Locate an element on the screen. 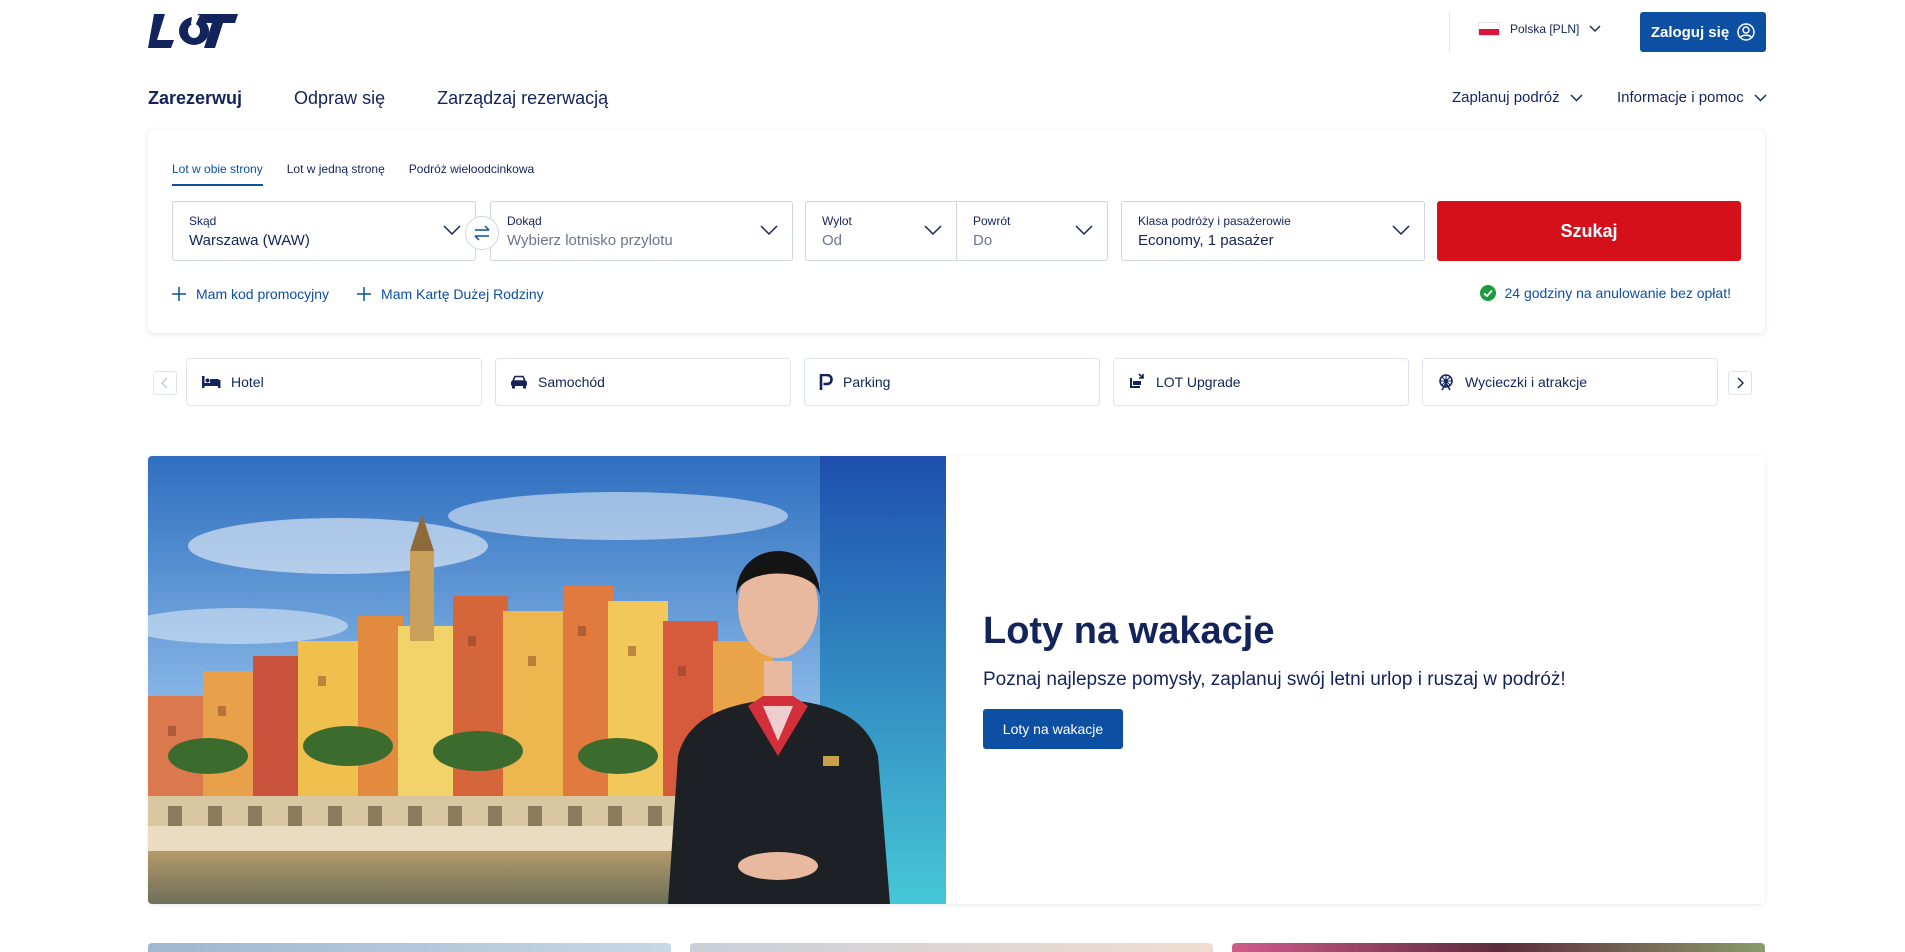 This screenshot has height=952, width=1905. upgrade-seat-icon is located at coordinates (1137, 380).